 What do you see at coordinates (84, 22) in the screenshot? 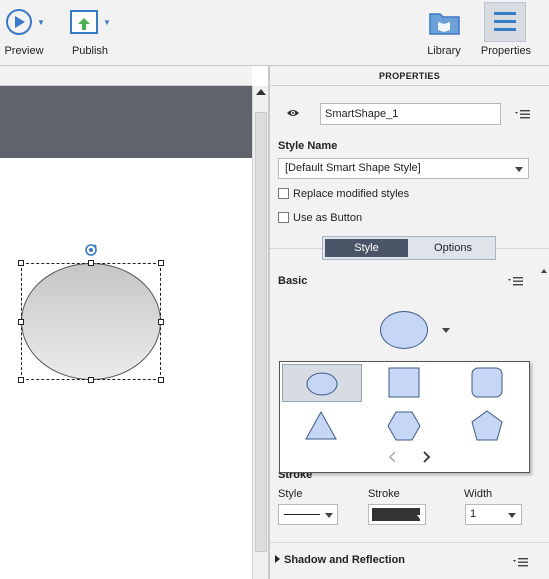
I see `publish-icon` at bounding box center [84, 22].